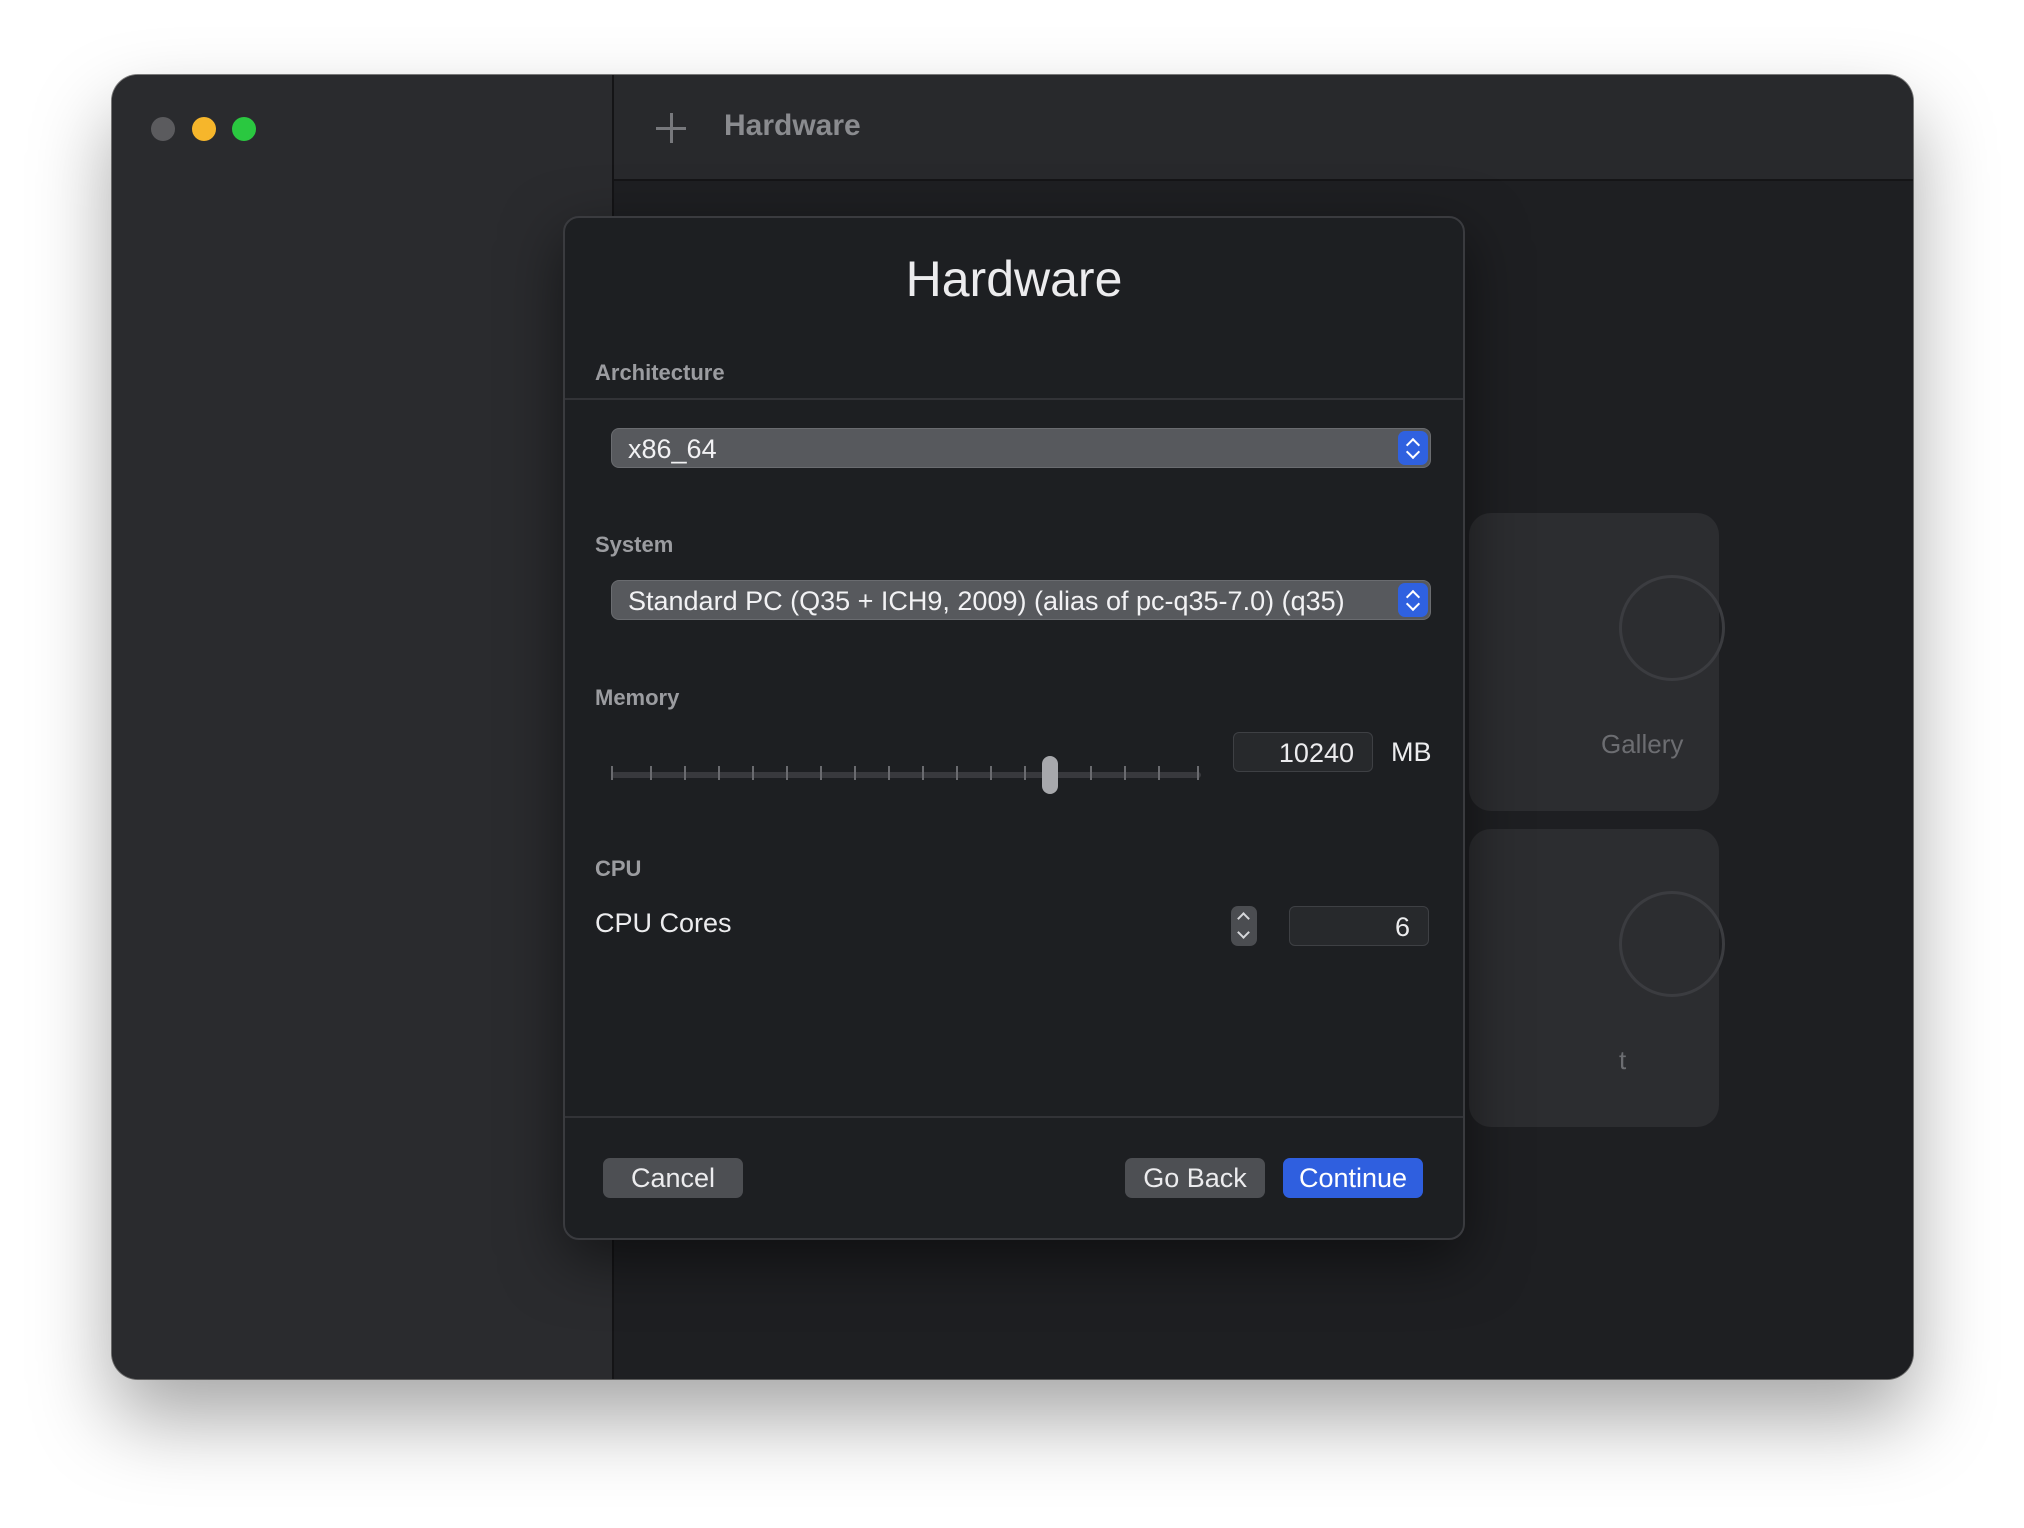  Describe the element at coordinates (163, 129) in the screenshot. I see `close-window-button` at that location.